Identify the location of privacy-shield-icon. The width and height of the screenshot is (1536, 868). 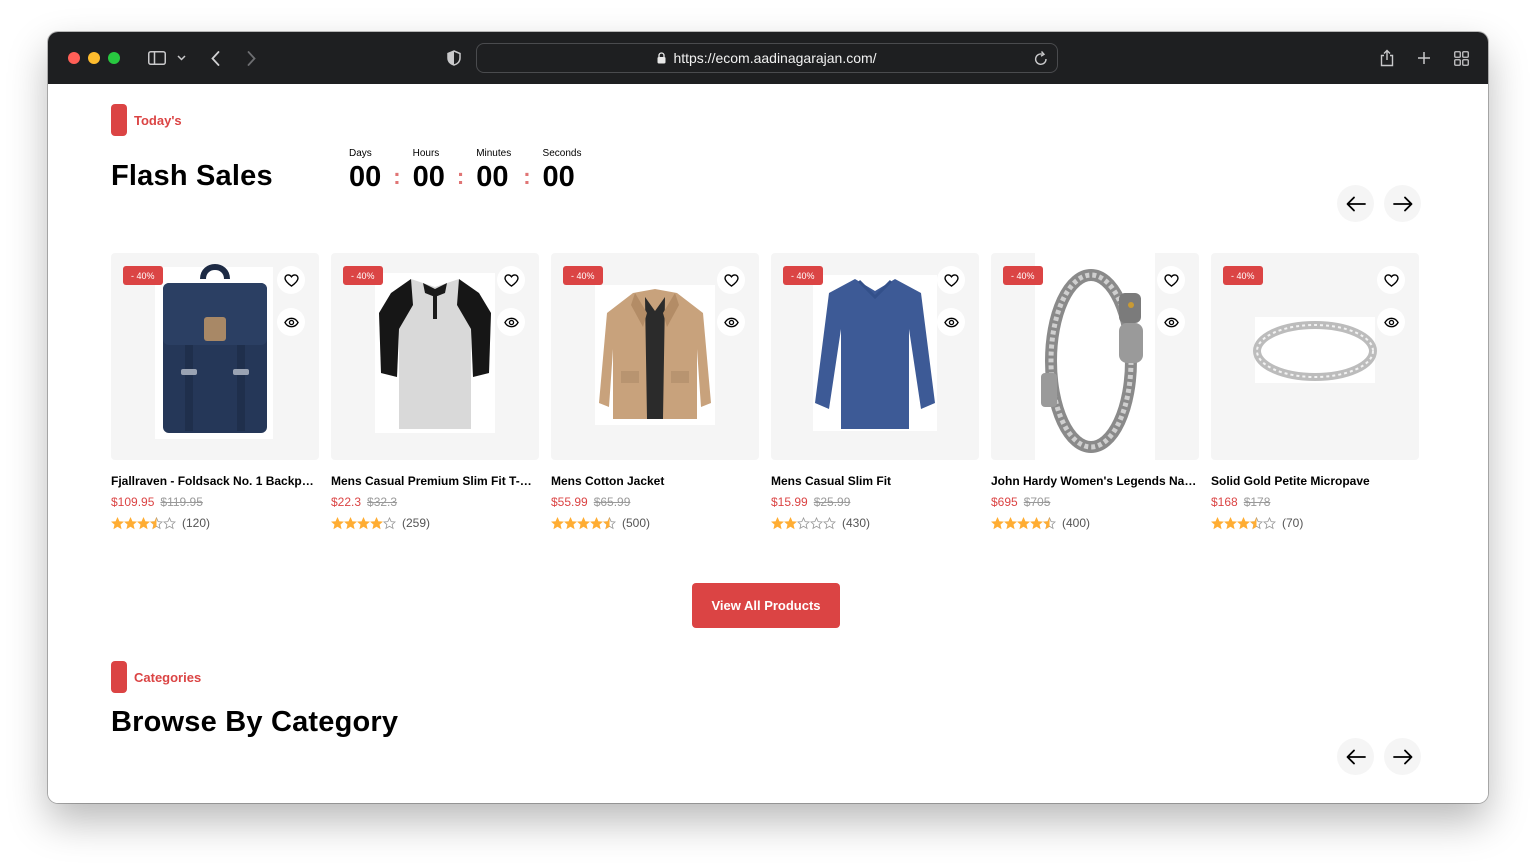
(454, 58).